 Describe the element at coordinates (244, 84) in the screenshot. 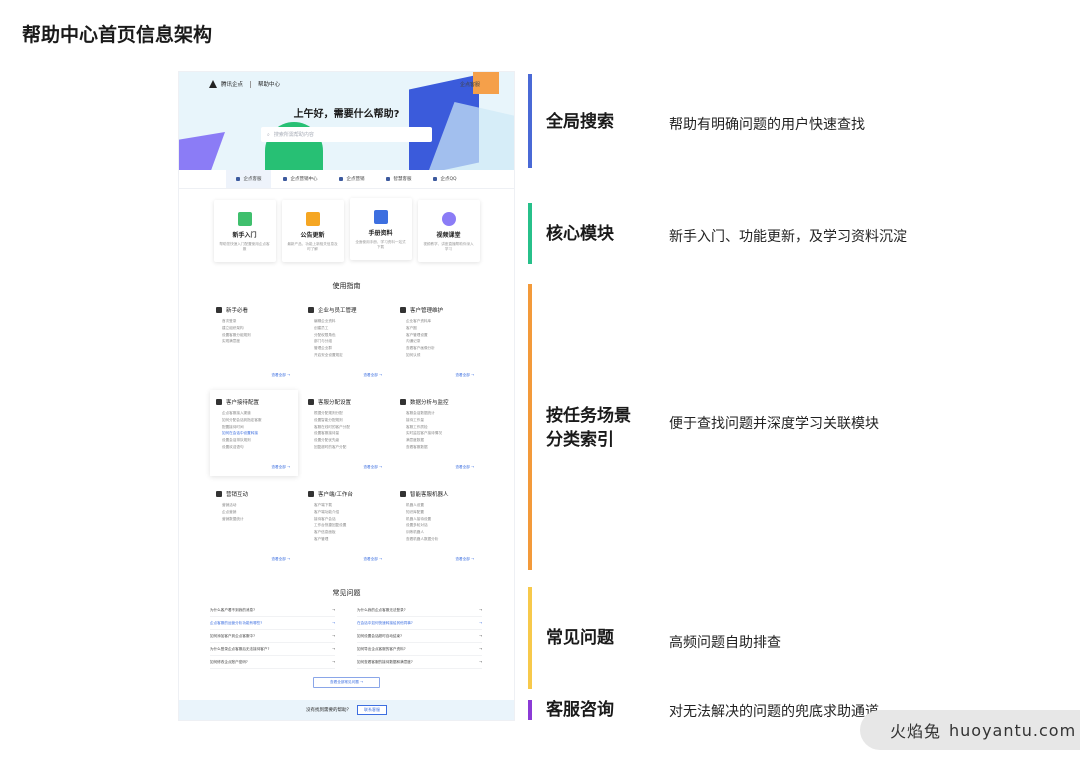

I see `logo: 腾讯企点 帮助中心` at that location.